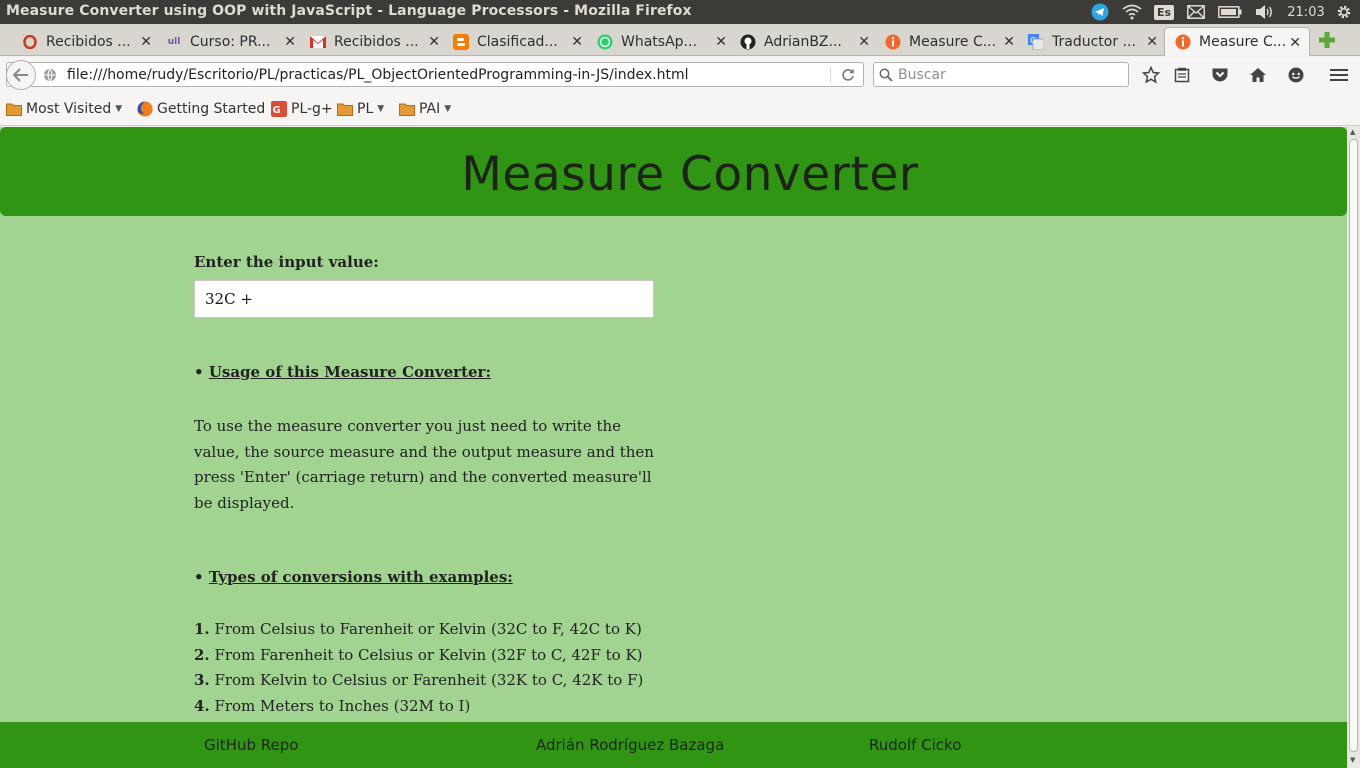 The height and width of the screenshot is (768, 1360). I want to click on page-header: Measure Converter, so click(673, 171).